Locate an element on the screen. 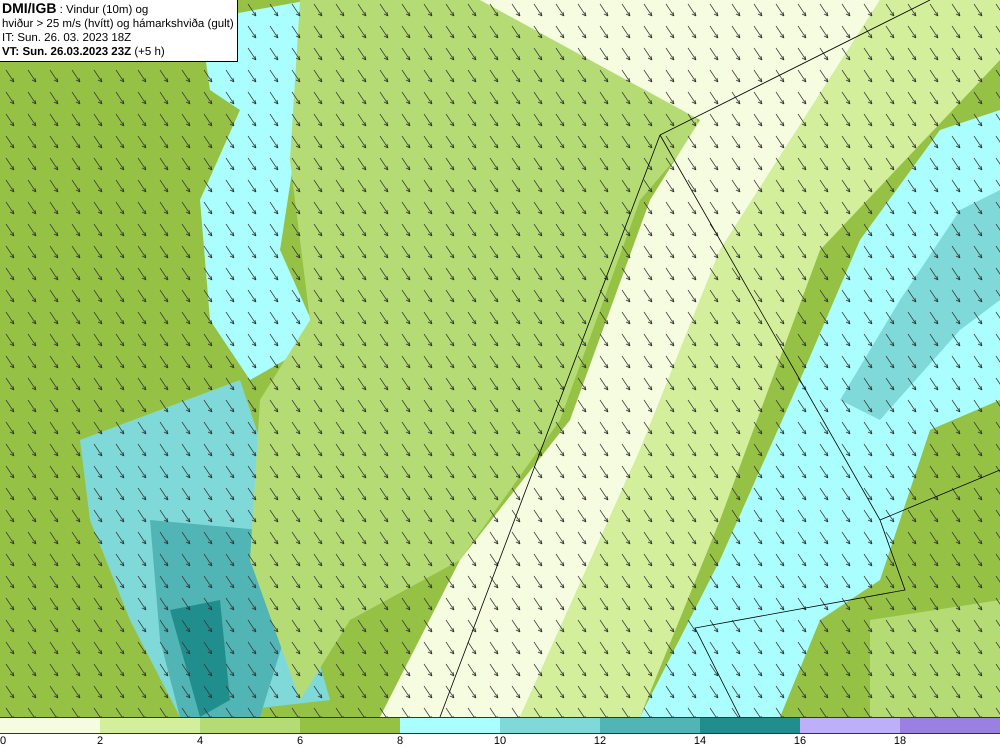  scale-tick-label: 6 is located at coordinates (300, 740).